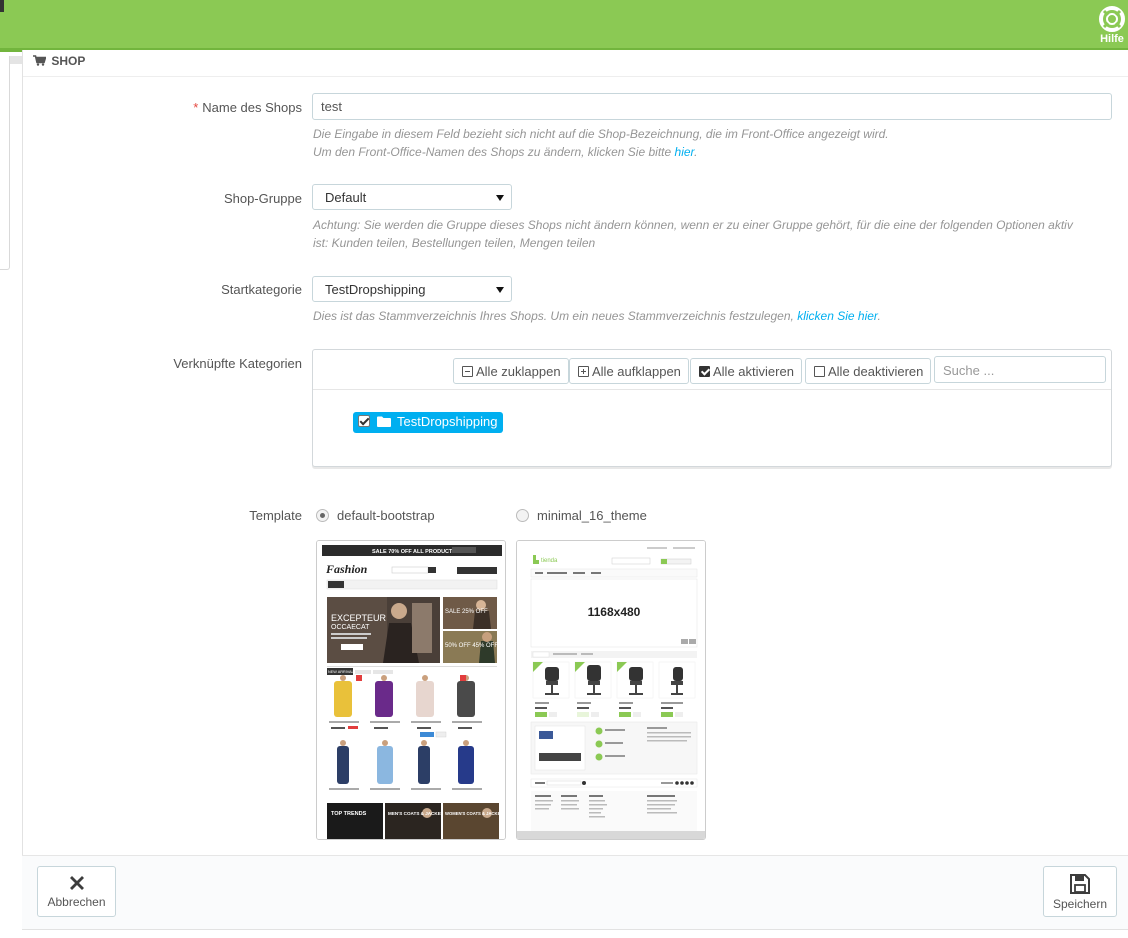 The image size is (1128, 938). What do you see at coordinates (375, 289) in the screenshot?
I see `start-category-selected: TestDropshipping` at bounding box center [375, 289].